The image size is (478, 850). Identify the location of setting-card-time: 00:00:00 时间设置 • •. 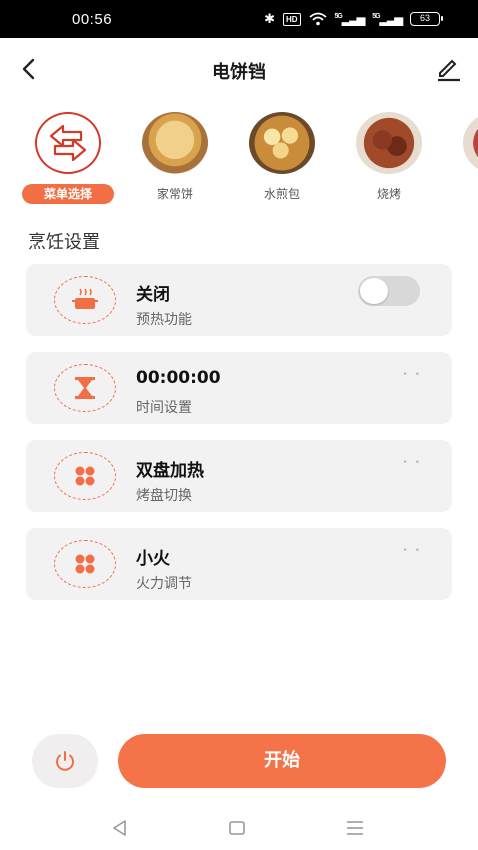
(239, 388).